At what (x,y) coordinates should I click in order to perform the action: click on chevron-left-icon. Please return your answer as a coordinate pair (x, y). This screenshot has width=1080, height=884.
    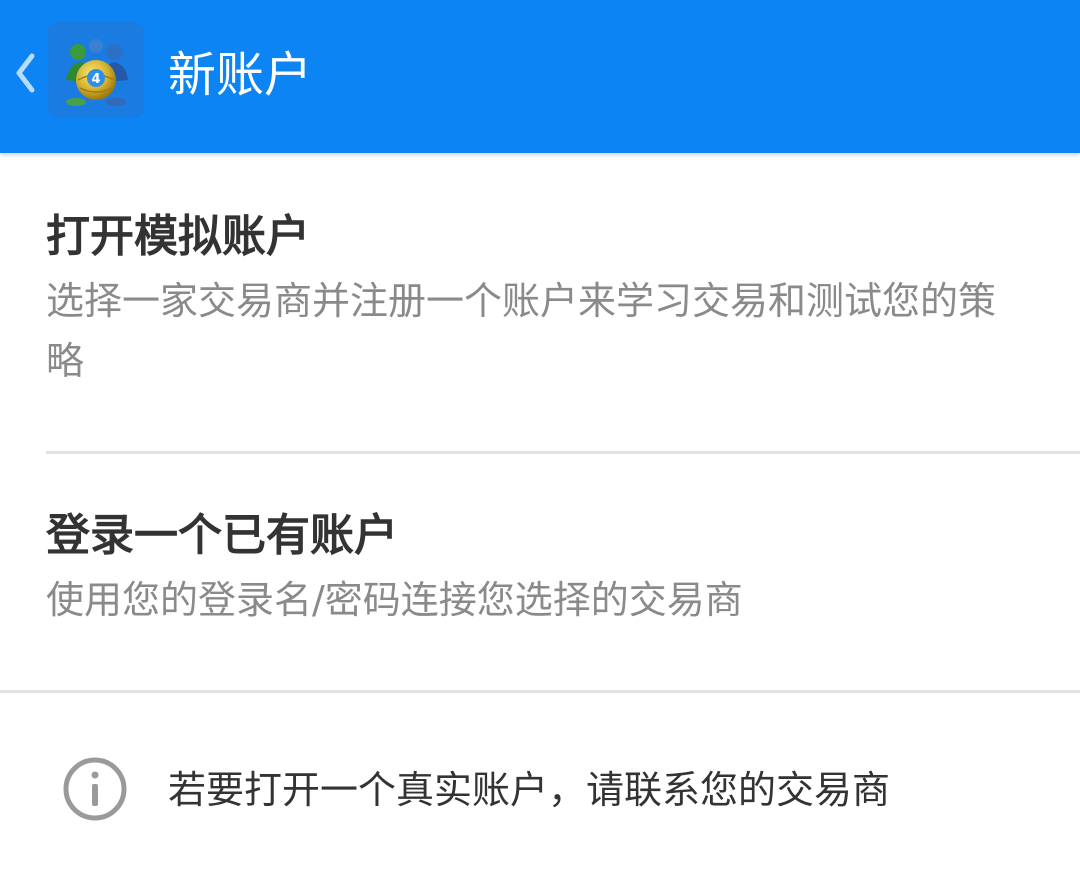
    Looking at the image, I should click on (26, 73).